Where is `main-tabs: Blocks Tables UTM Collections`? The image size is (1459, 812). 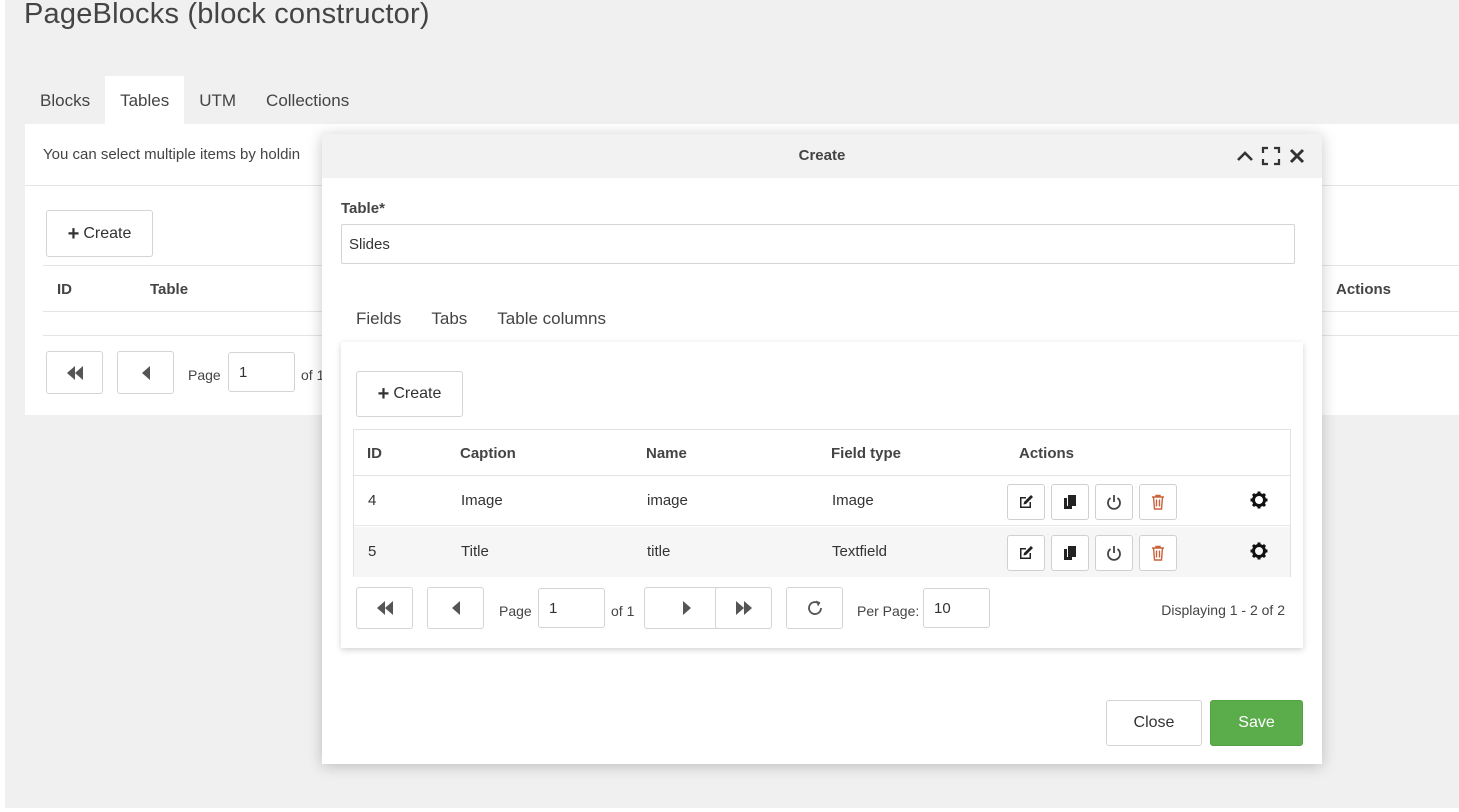
main-tabs: Blocks Tables UTM Collections is located at coordinates (194, 100).